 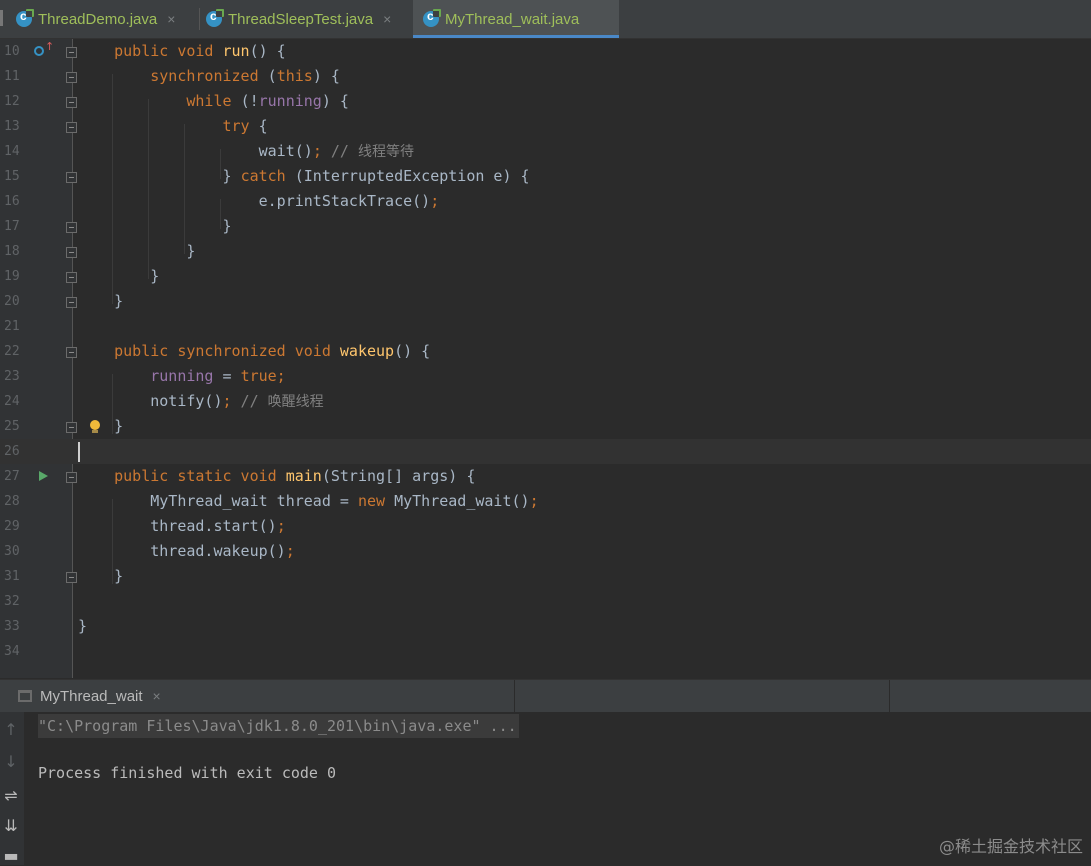 I want to click on code-text: e.printStackTrace();, so click(x=259, y=201).